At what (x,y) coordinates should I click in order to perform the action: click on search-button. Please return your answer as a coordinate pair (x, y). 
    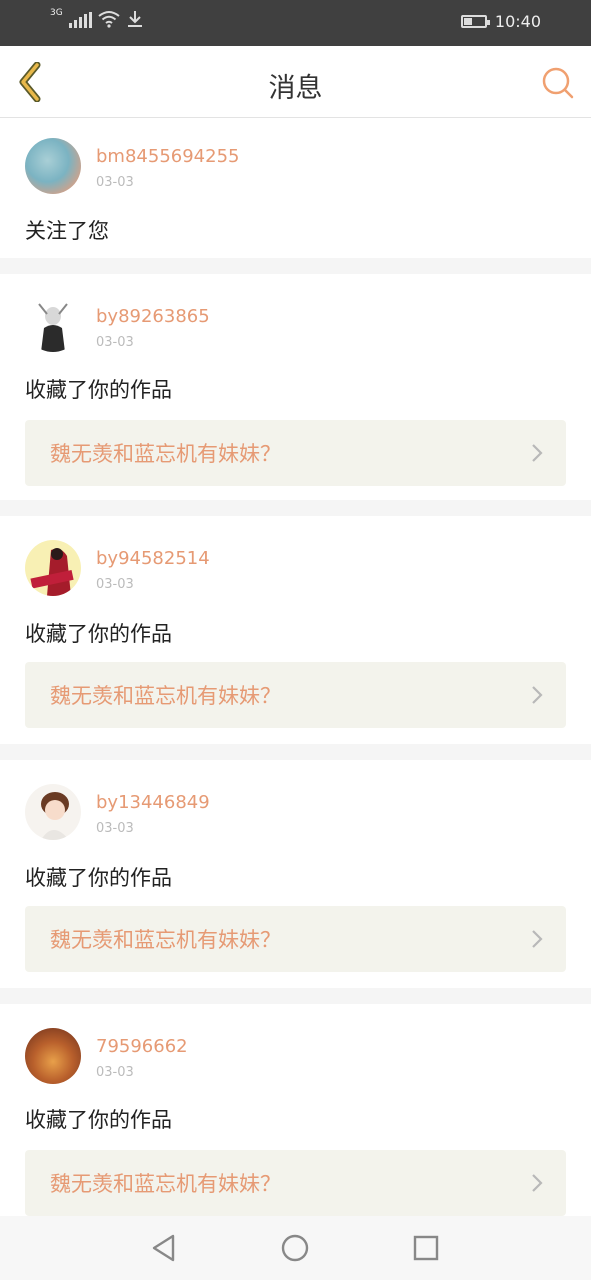
    Looking at the image, I should click on (558, 83).